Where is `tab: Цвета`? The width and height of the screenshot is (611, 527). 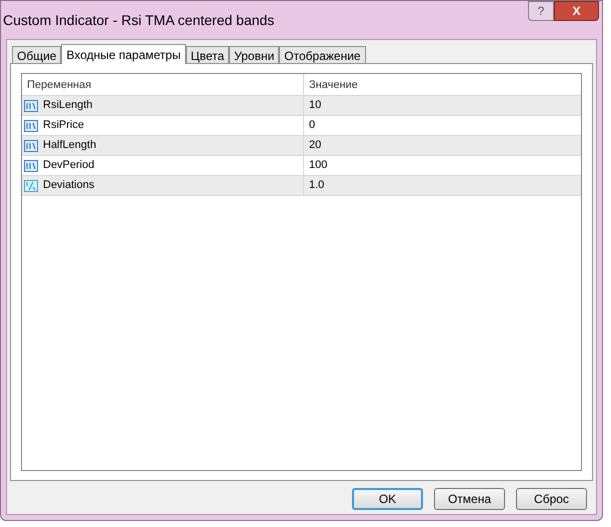 tab: Цвета is located at coordinates (208, 54).